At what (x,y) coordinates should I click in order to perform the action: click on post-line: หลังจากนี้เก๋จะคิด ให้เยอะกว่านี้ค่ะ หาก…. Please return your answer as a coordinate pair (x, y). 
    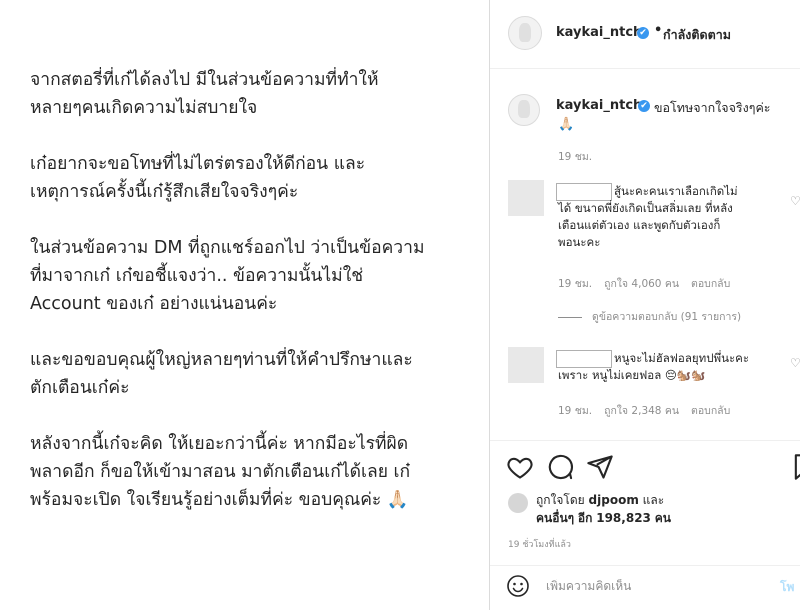
    Looking at the image, I should click on (219, 444).